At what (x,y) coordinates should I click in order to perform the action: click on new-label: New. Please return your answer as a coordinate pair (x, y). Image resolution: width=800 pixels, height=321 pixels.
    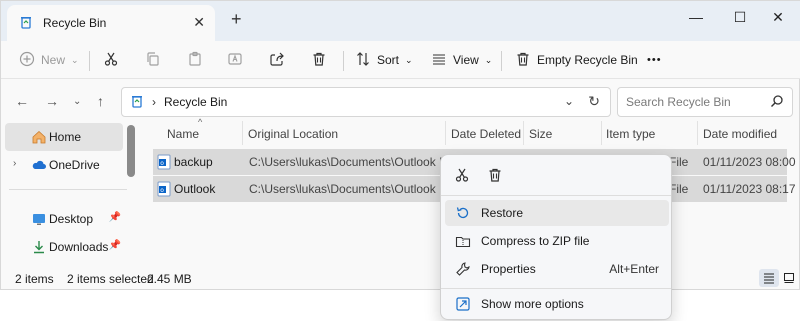
    Looking at the image, I should click on (53, 60).